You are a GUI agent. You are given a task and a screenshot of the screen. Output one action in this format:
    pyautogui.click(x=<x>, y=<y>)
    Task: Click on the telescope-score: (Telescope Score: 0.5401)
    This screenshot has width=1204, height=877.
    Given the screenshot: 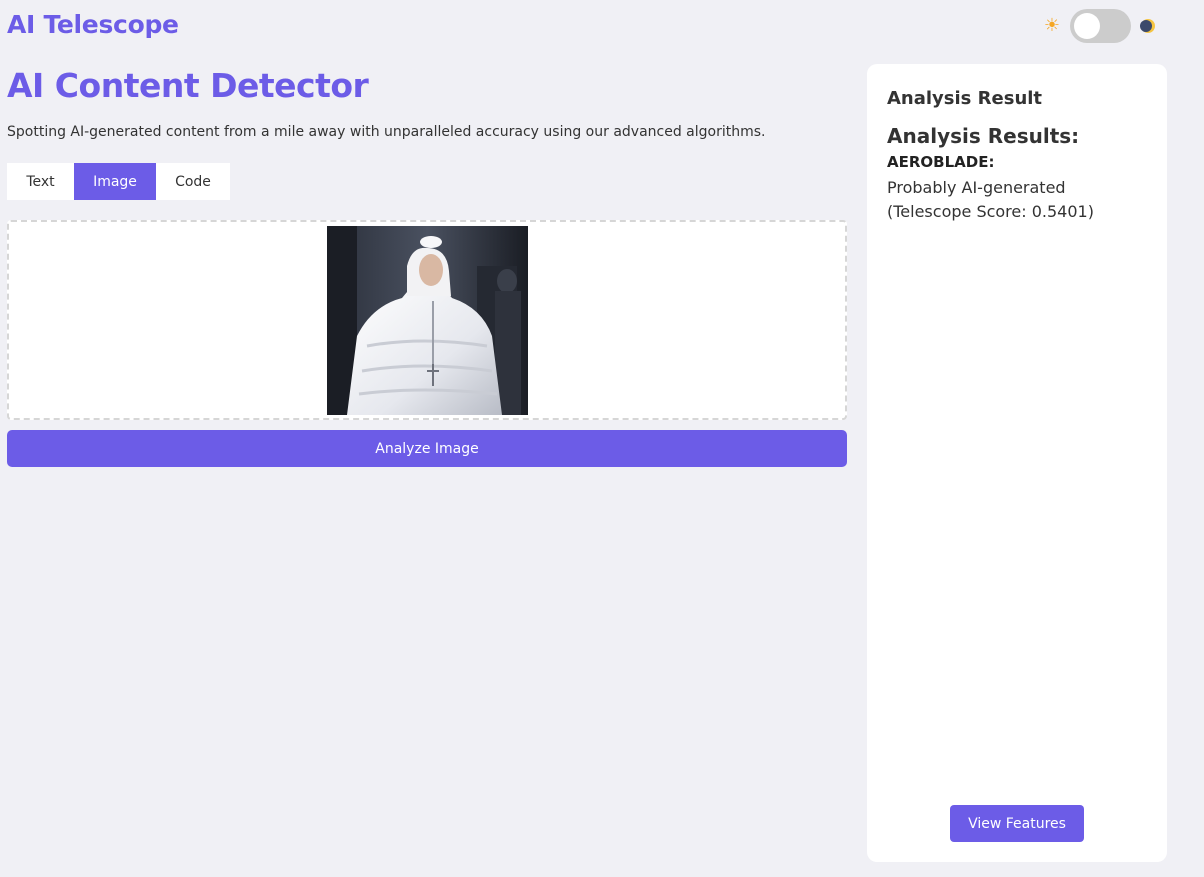 What is the action you would take?
    pyautogui.click(x=990, y=211)
    